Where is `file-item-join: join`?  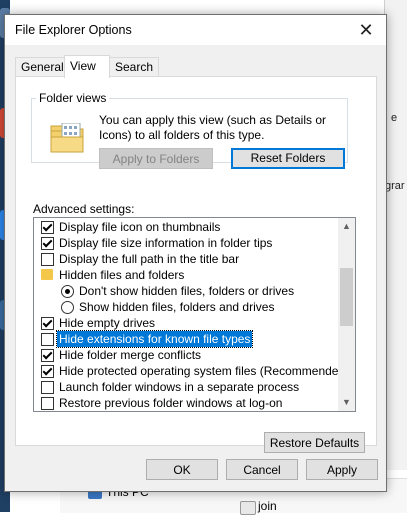 file-item-join: join is located at coordinates (267, 506).